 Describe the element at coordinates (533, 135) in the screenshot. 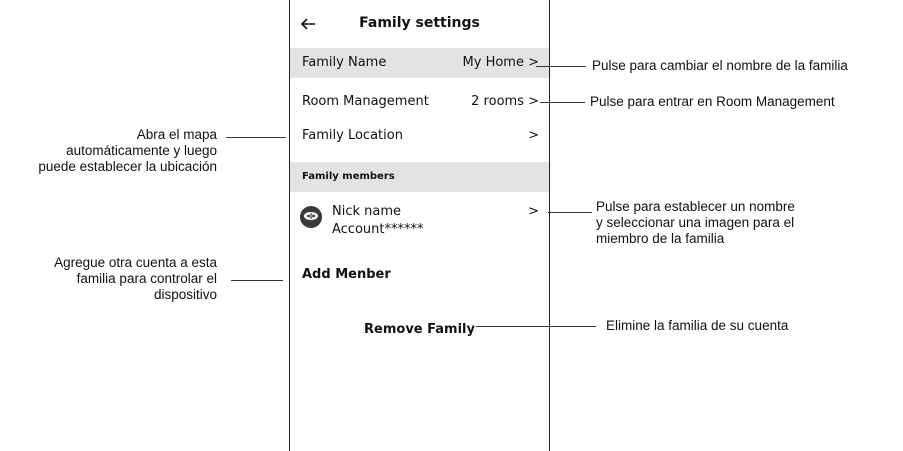

I see `family-location-chevron: >` at that location.